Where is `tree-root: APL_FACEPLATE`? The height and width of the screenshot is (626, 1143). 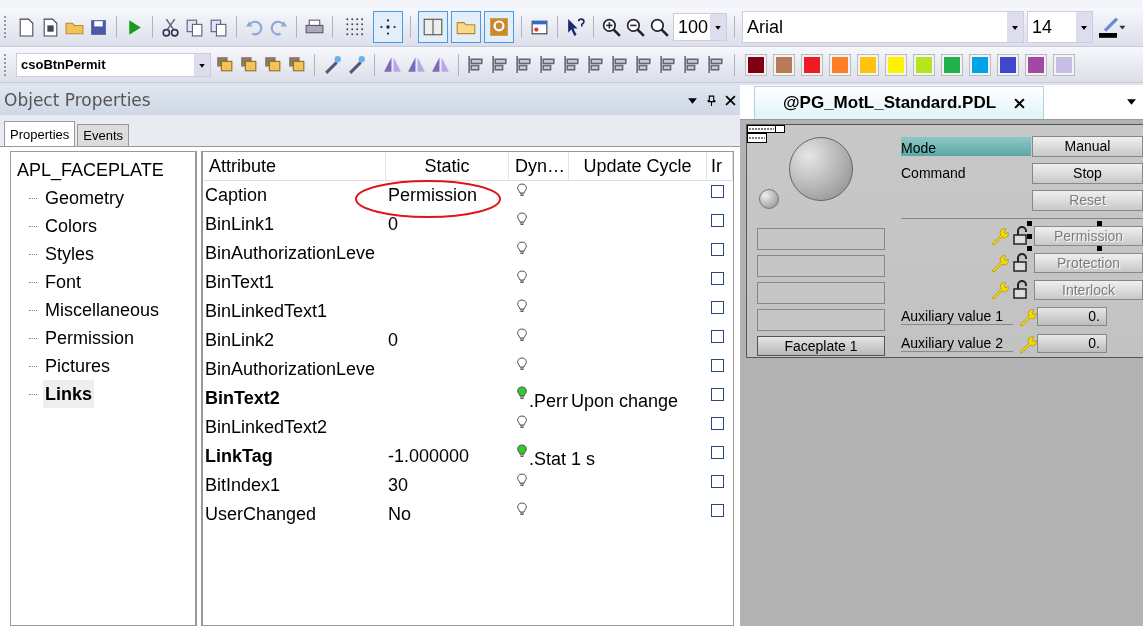
tree-root: APL_FACEPLATE is located at coordinates (106, 170).